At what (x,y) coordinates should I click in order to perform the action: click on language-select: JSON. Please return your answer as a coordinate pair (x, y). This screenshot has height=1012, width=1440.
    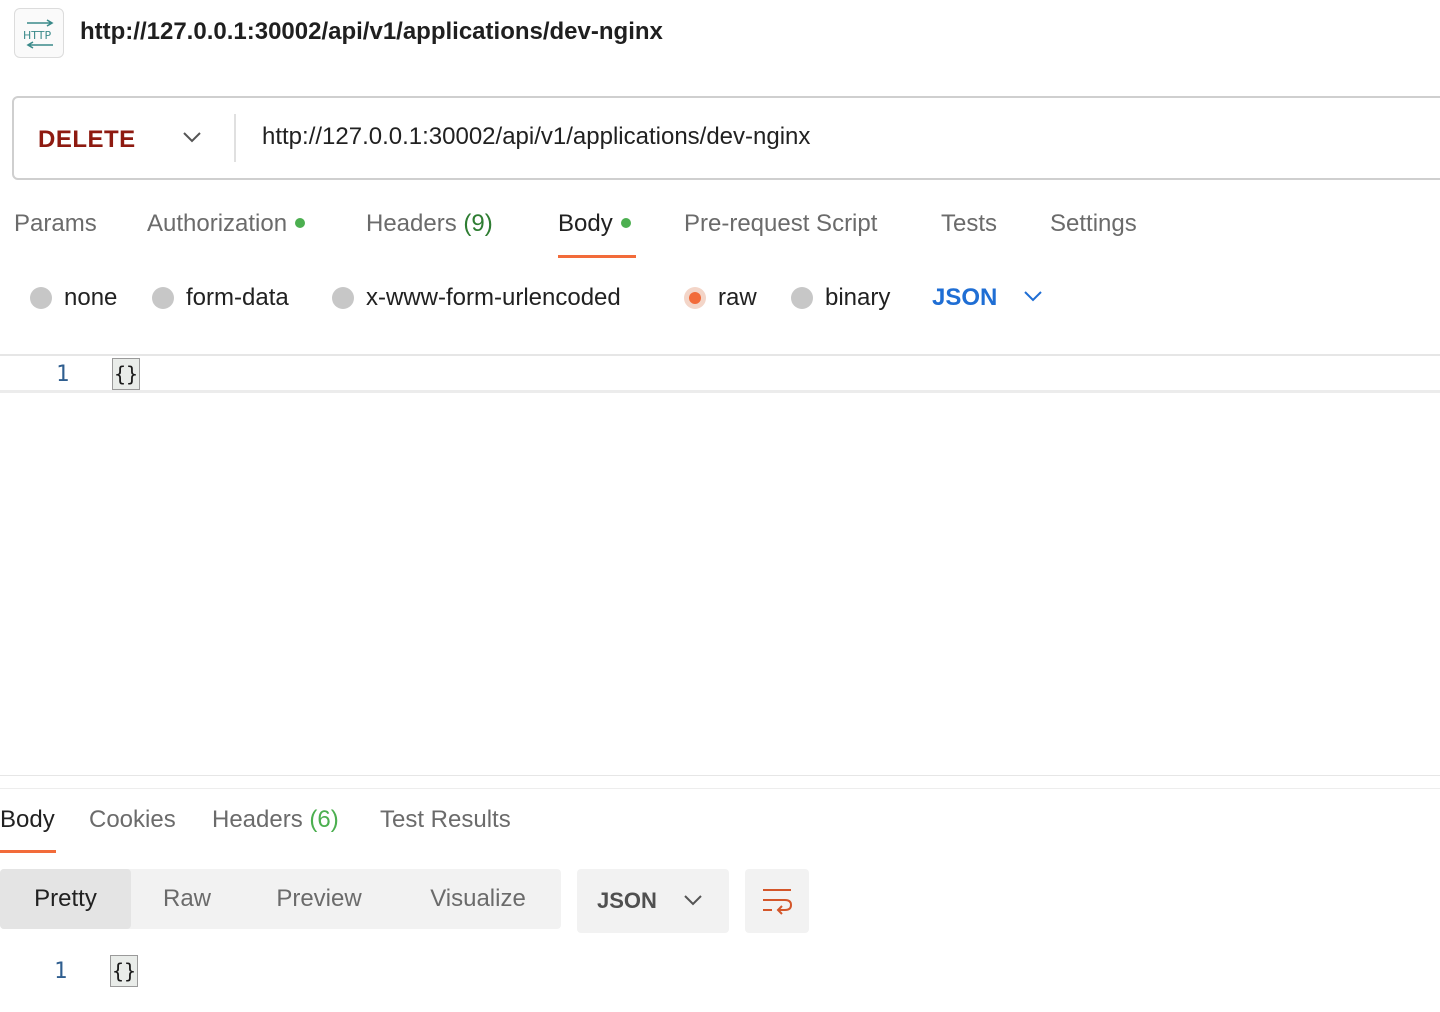
    Looking at the image, I should click on (964, 298).